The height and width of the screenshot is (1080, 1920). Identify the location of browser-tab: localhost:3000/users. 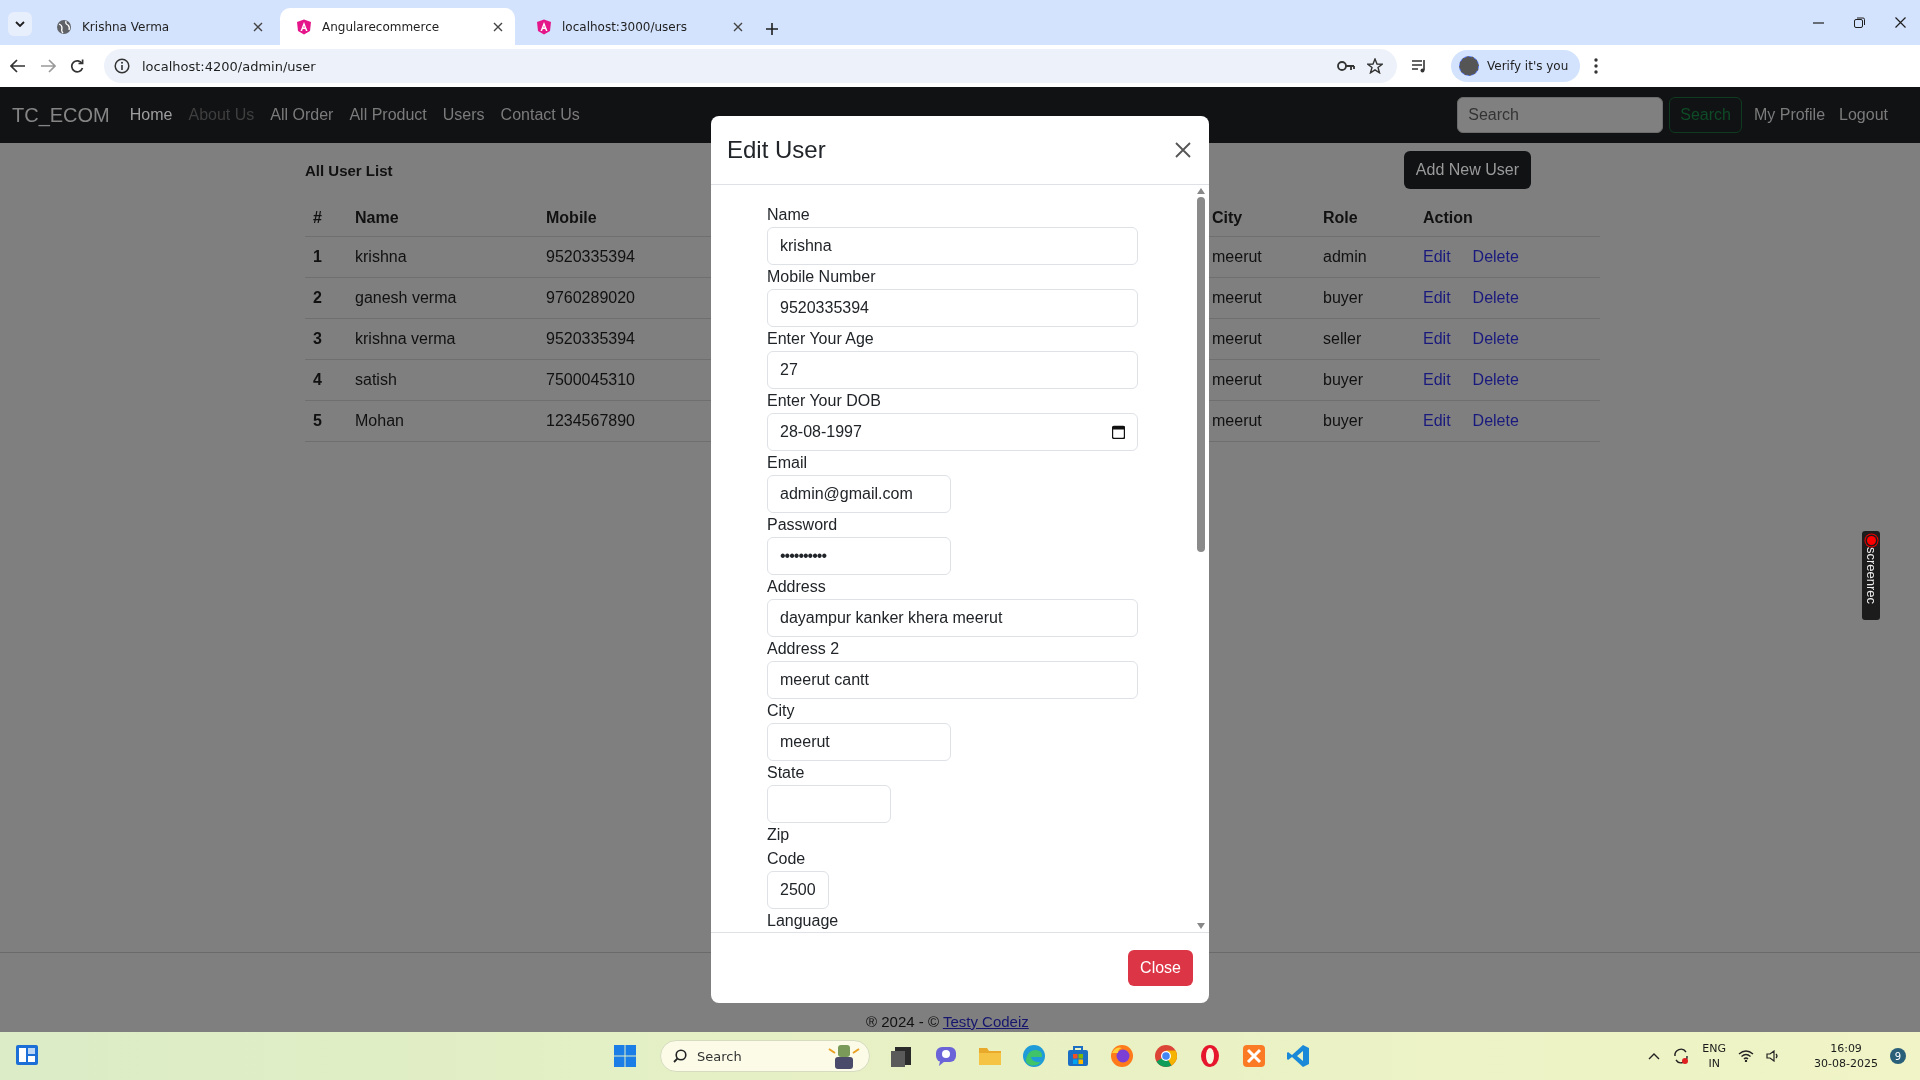
(637, 26).